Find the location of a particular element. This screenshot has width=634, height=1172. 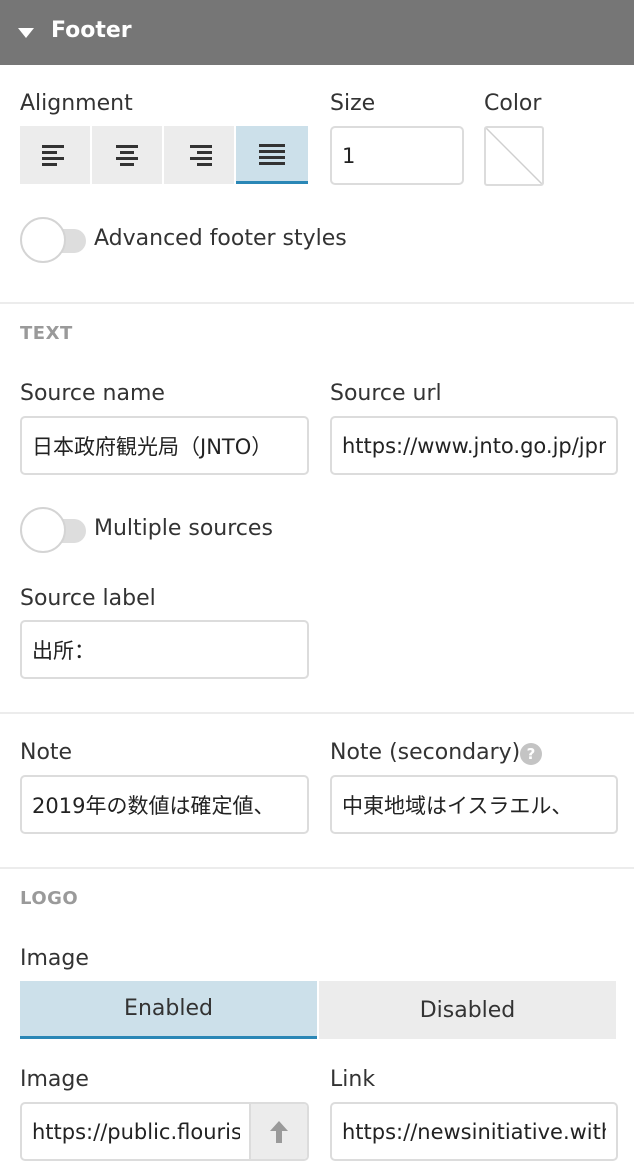

link-input is located at coordinates (474, 1131).